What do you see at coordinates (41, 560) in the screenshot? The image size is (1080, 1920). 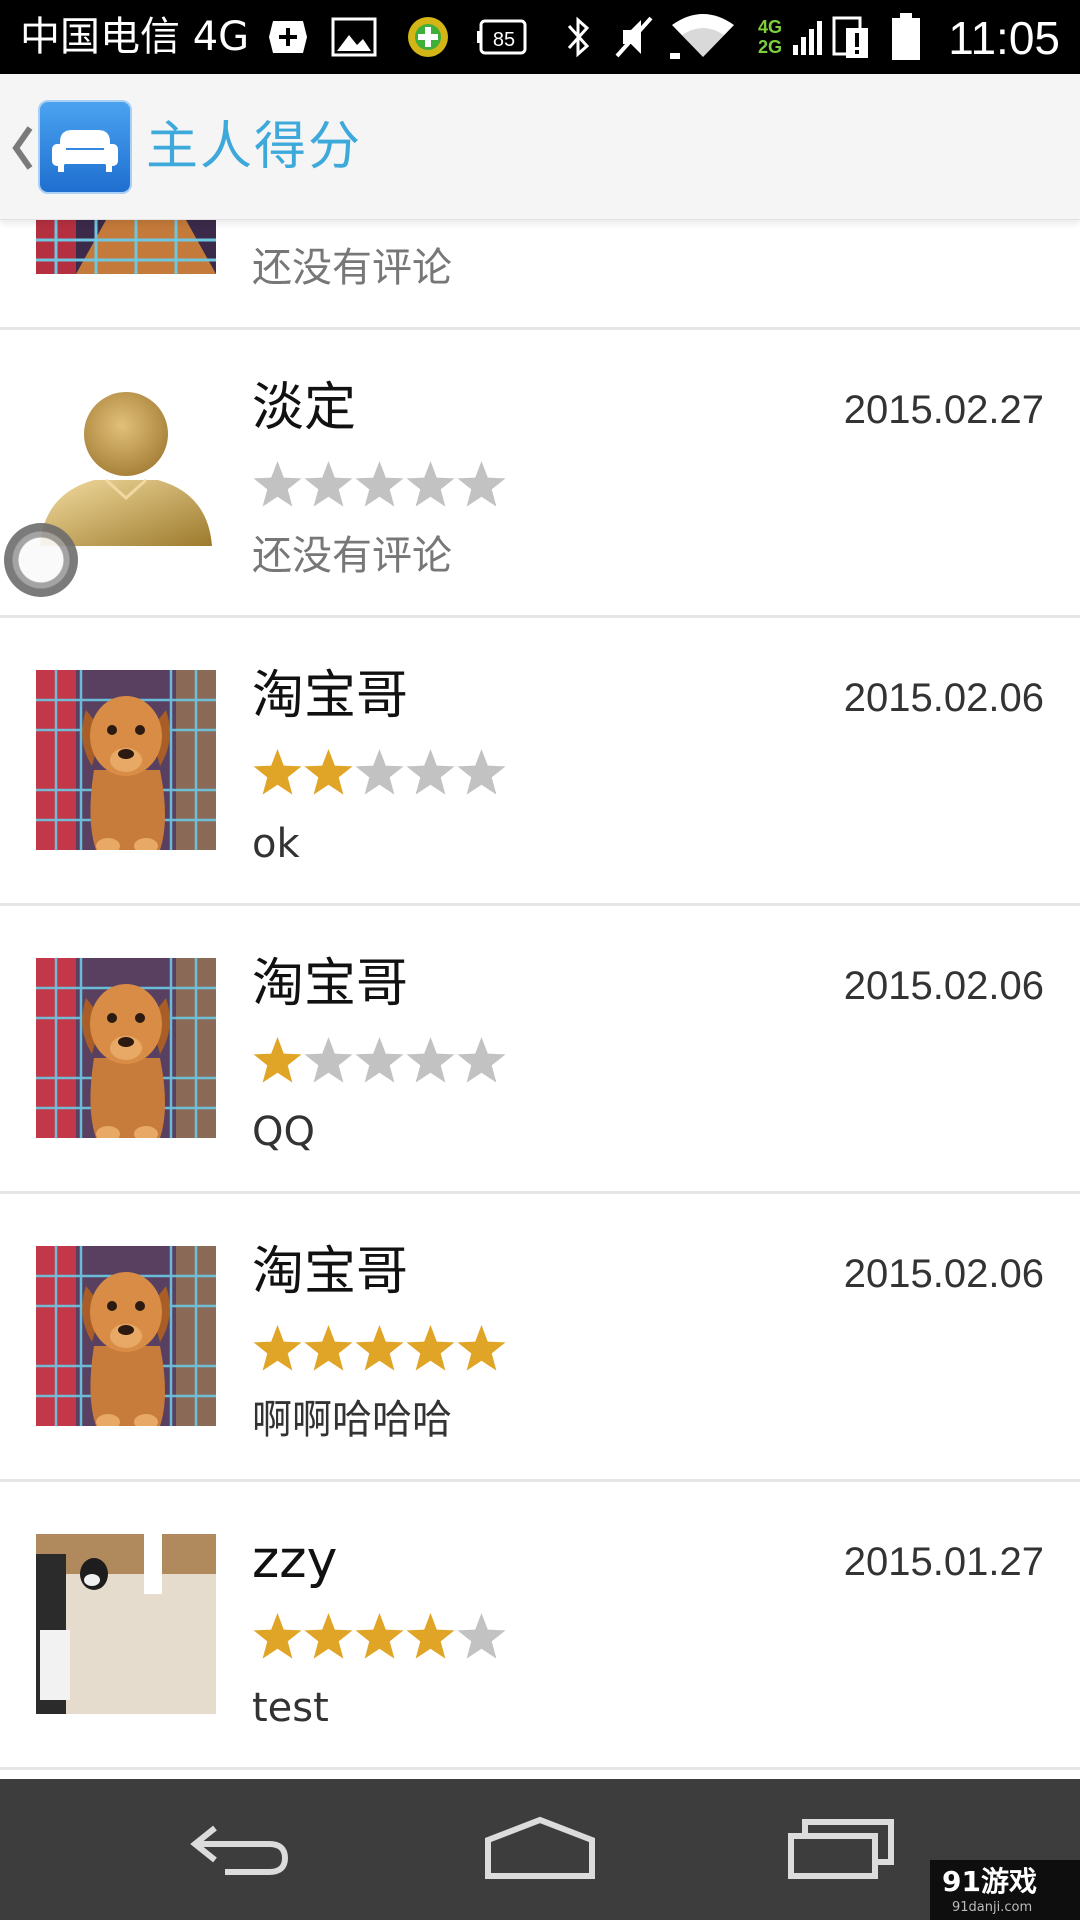 I see `floating-assist-button` at bounding box center [41, 560].